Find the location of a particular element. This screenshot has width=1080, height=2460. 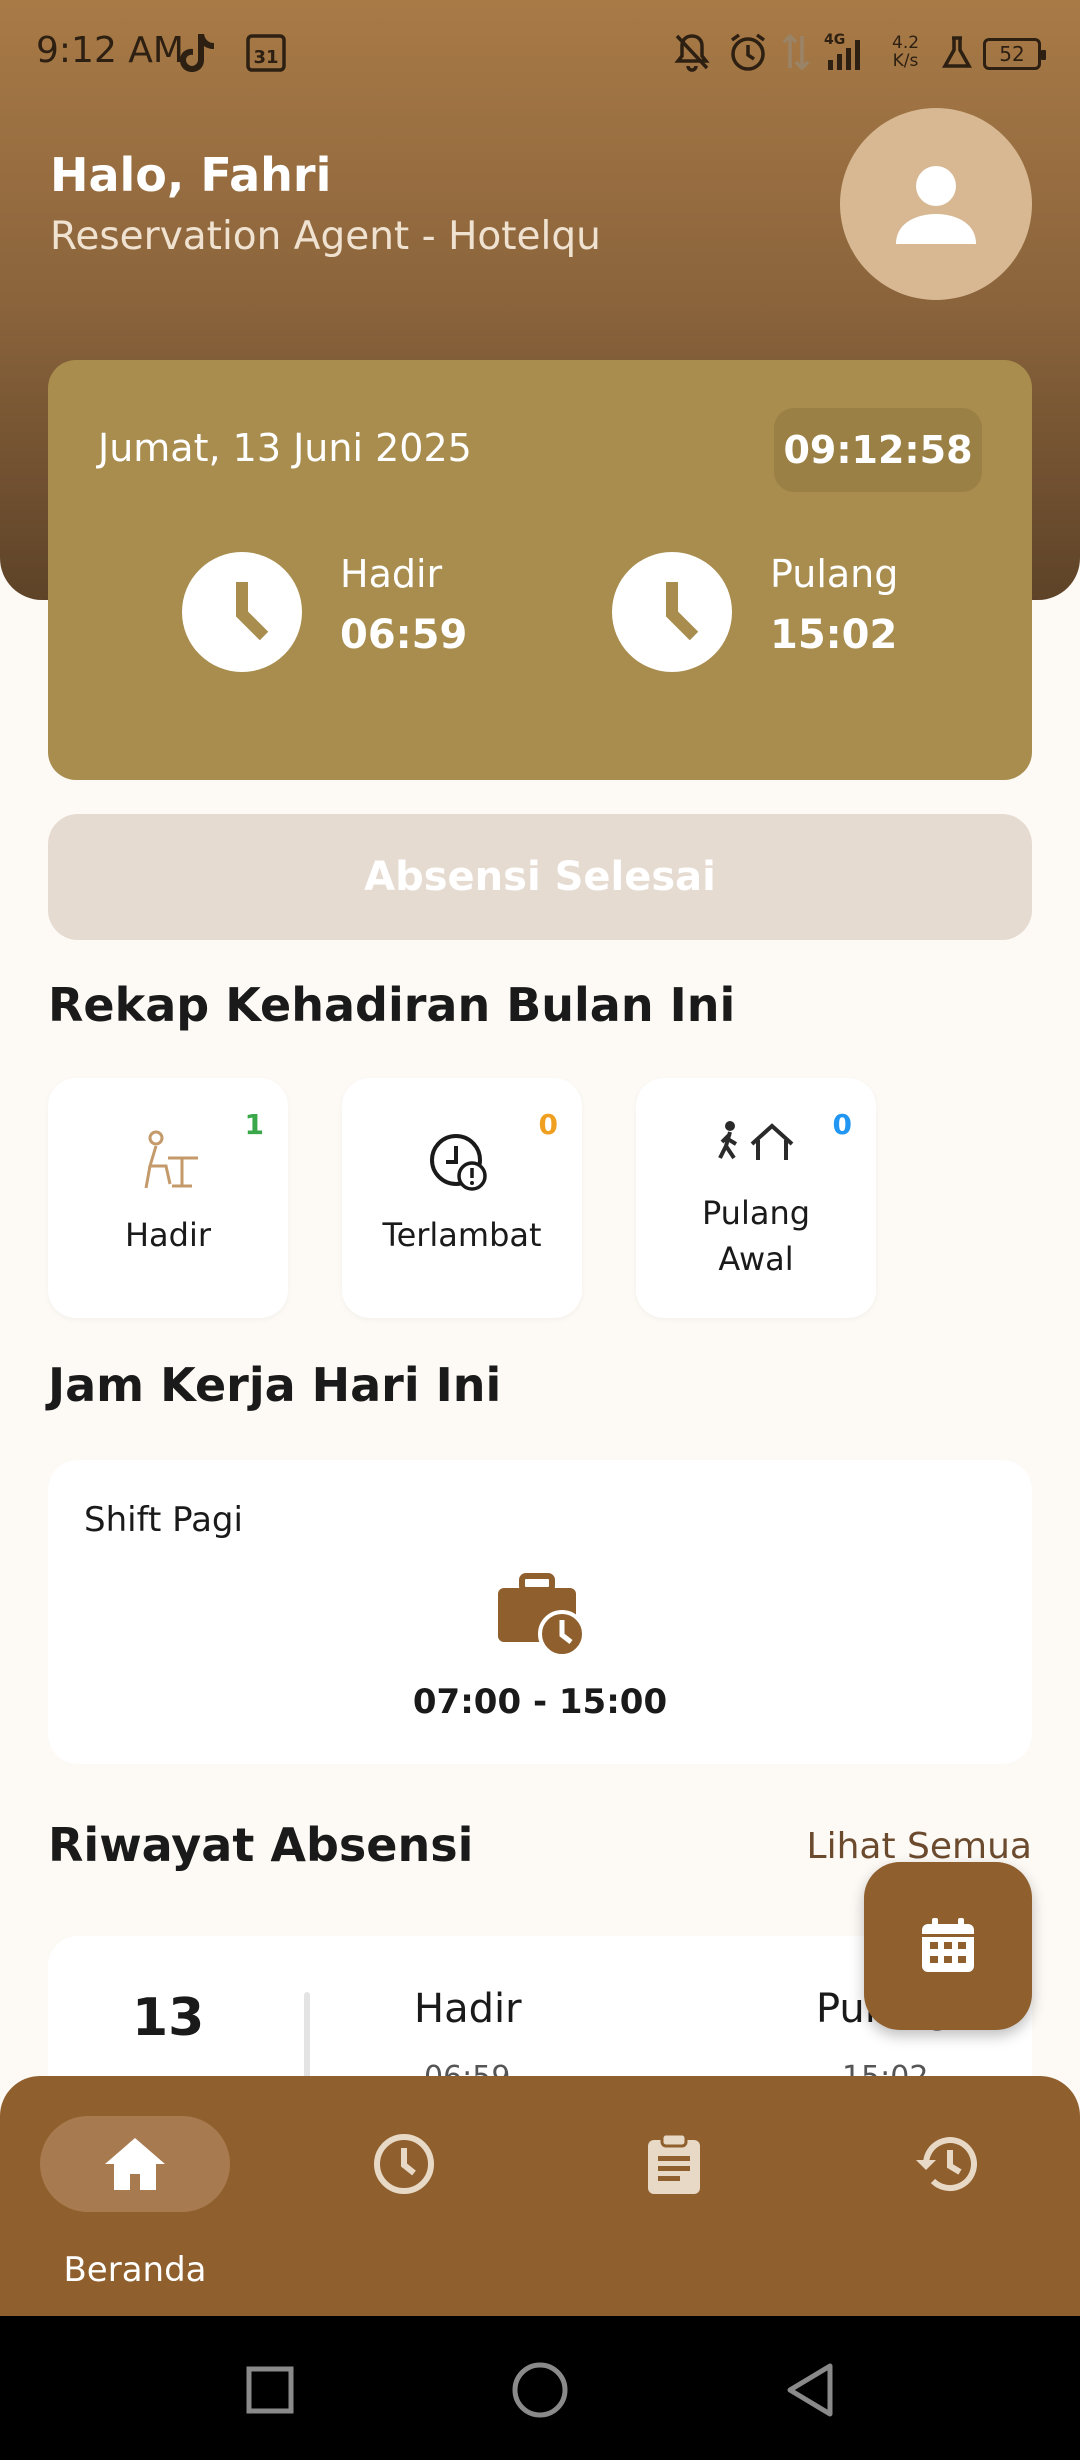

stat-label: Terlambat is located at coordinates (462, 1235).